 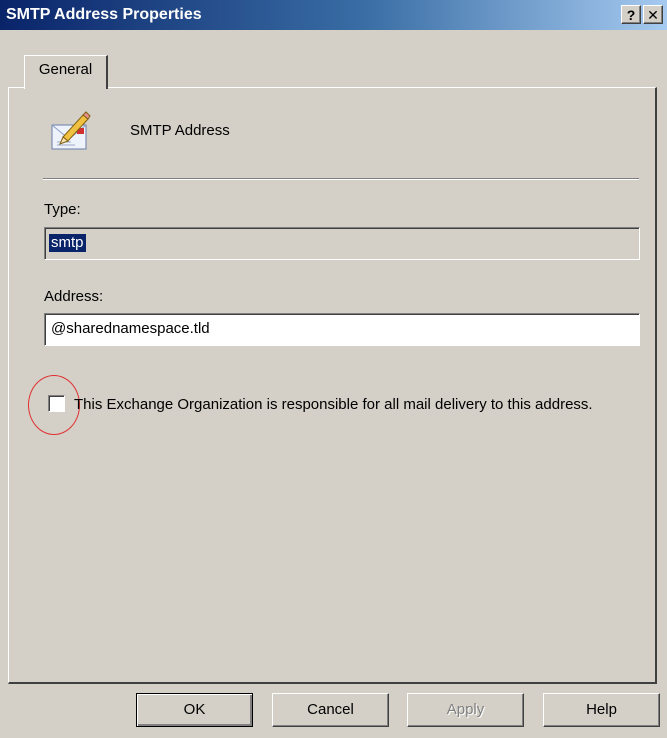 I want to click on address-field: @sharednamespace.tld, so click(x=342, y=329).